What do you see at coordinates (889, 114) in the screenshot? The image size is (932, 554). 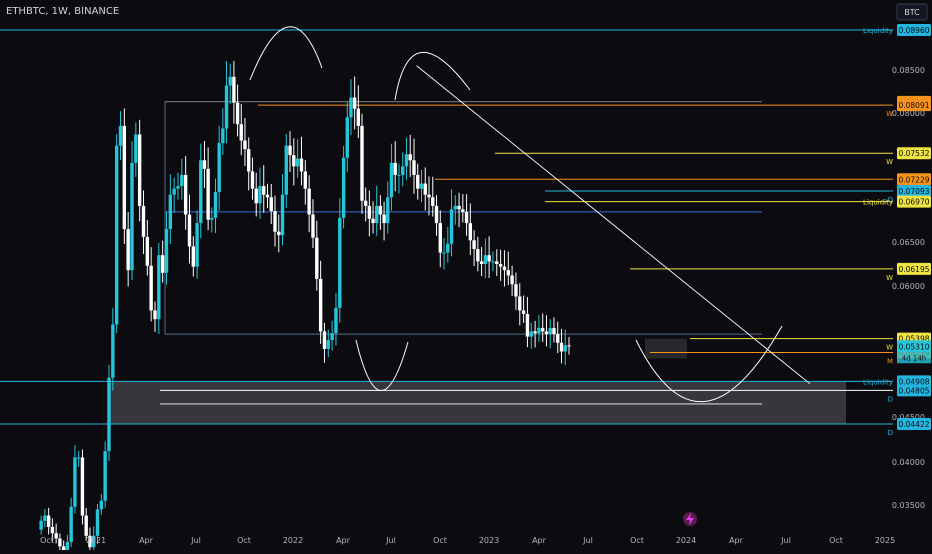 I see `level-tag: W` at bounding box center [889, 114].